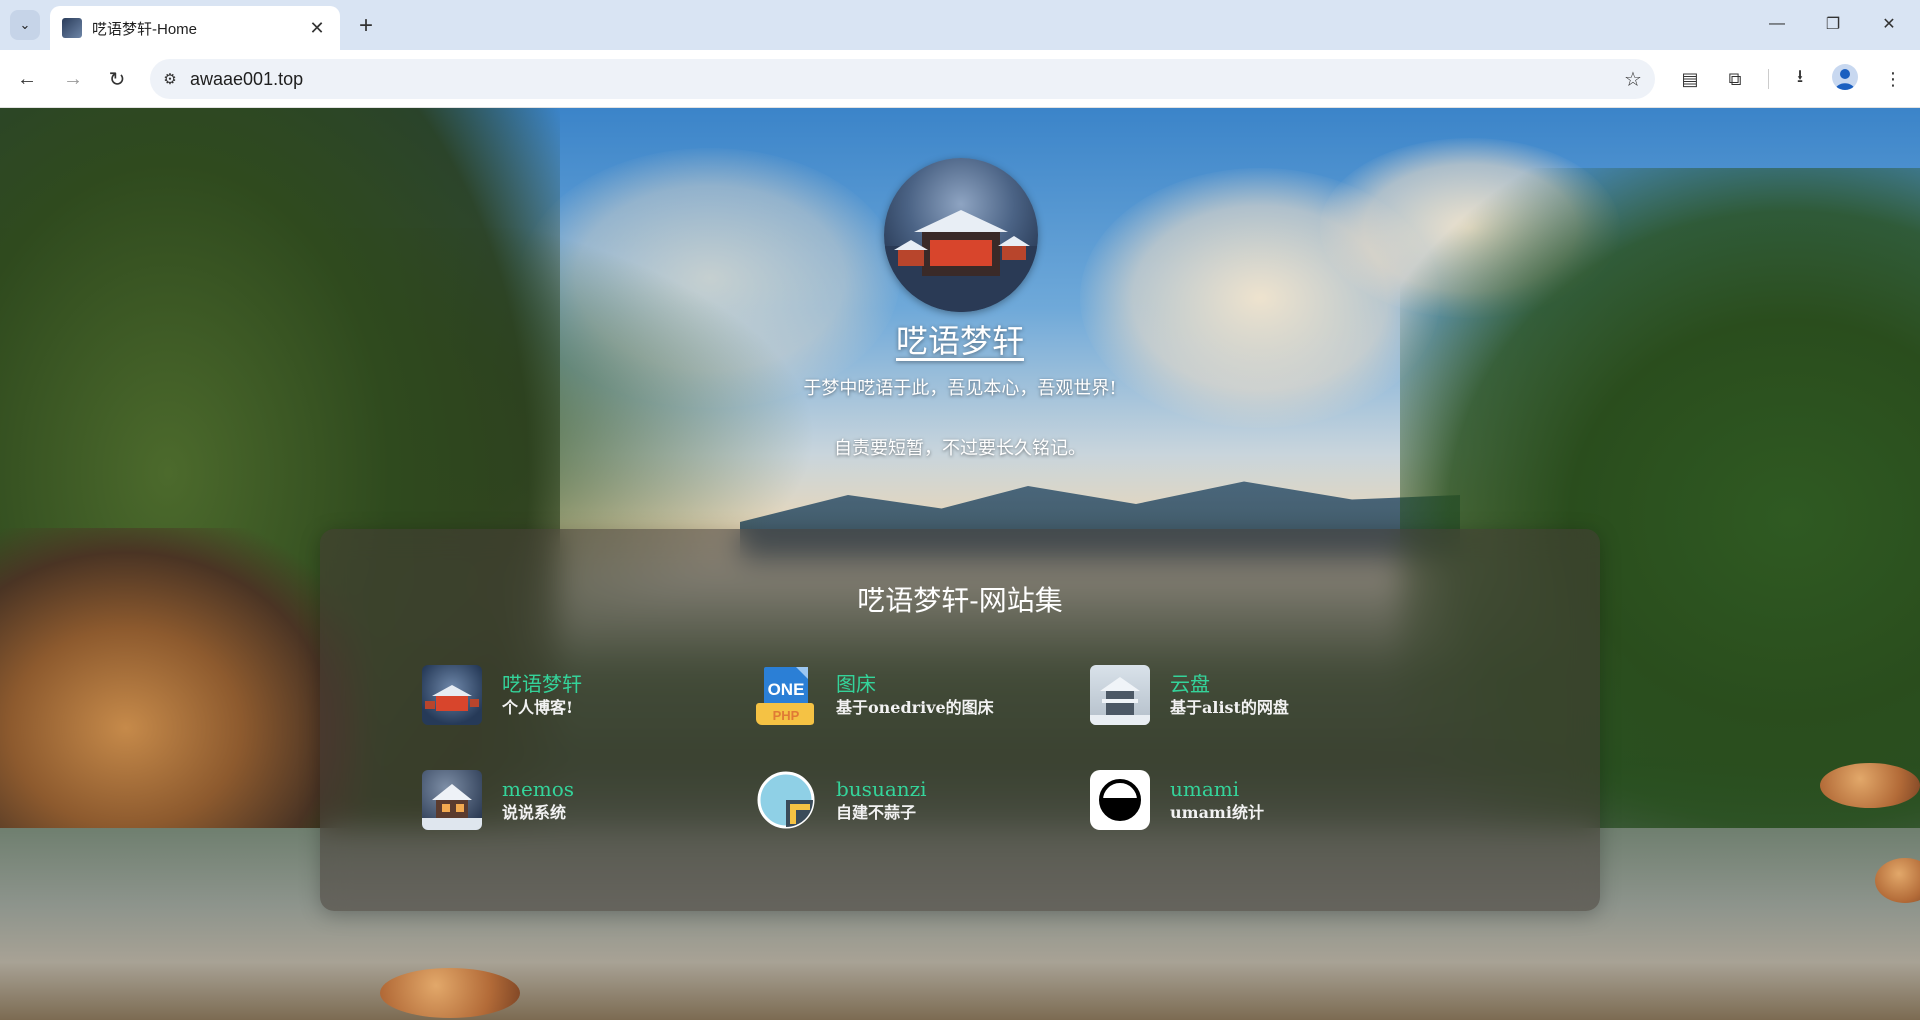  I want to click on extensions-puzzle-icon: ⧉, so click(1735, 79).